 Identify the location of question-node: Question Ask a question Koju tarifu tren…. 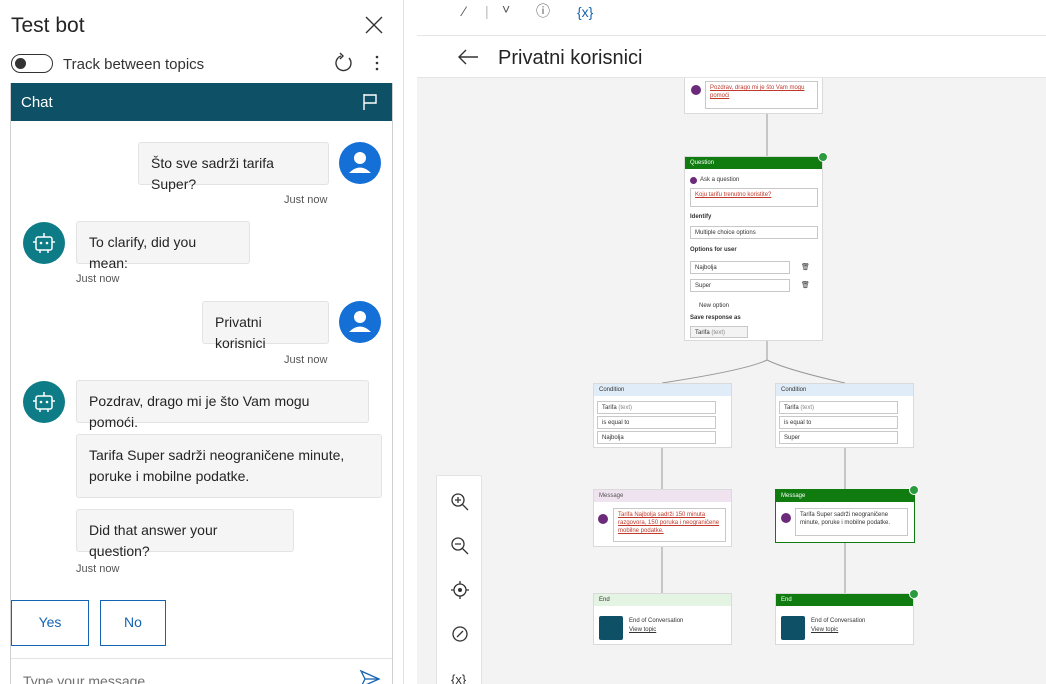
(756, 246).